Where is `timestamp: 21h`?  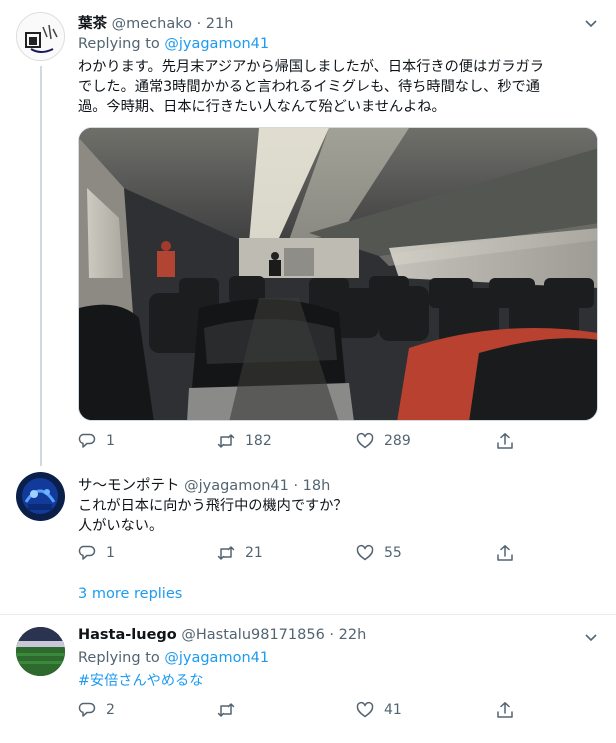 timestamp: 21h is located at coordinates (220, 24).